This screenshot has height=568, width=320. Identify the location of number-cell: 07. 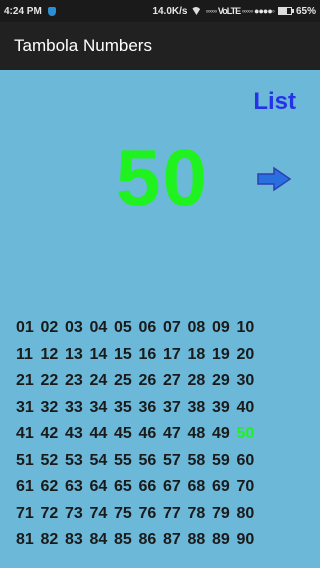
(172, 328).